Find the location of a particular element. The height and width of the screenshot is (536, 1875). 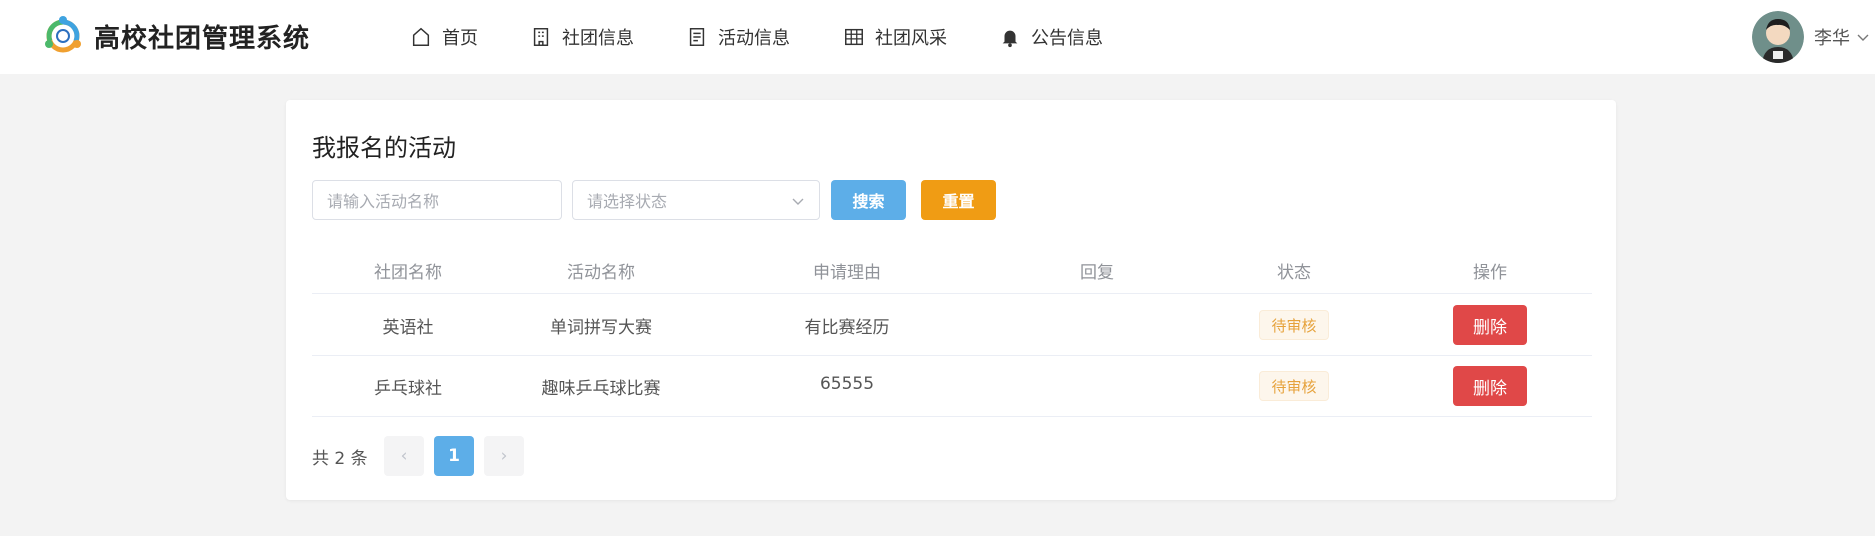

pagination-total: 共 2 条 is located at coordinates (340, 459).